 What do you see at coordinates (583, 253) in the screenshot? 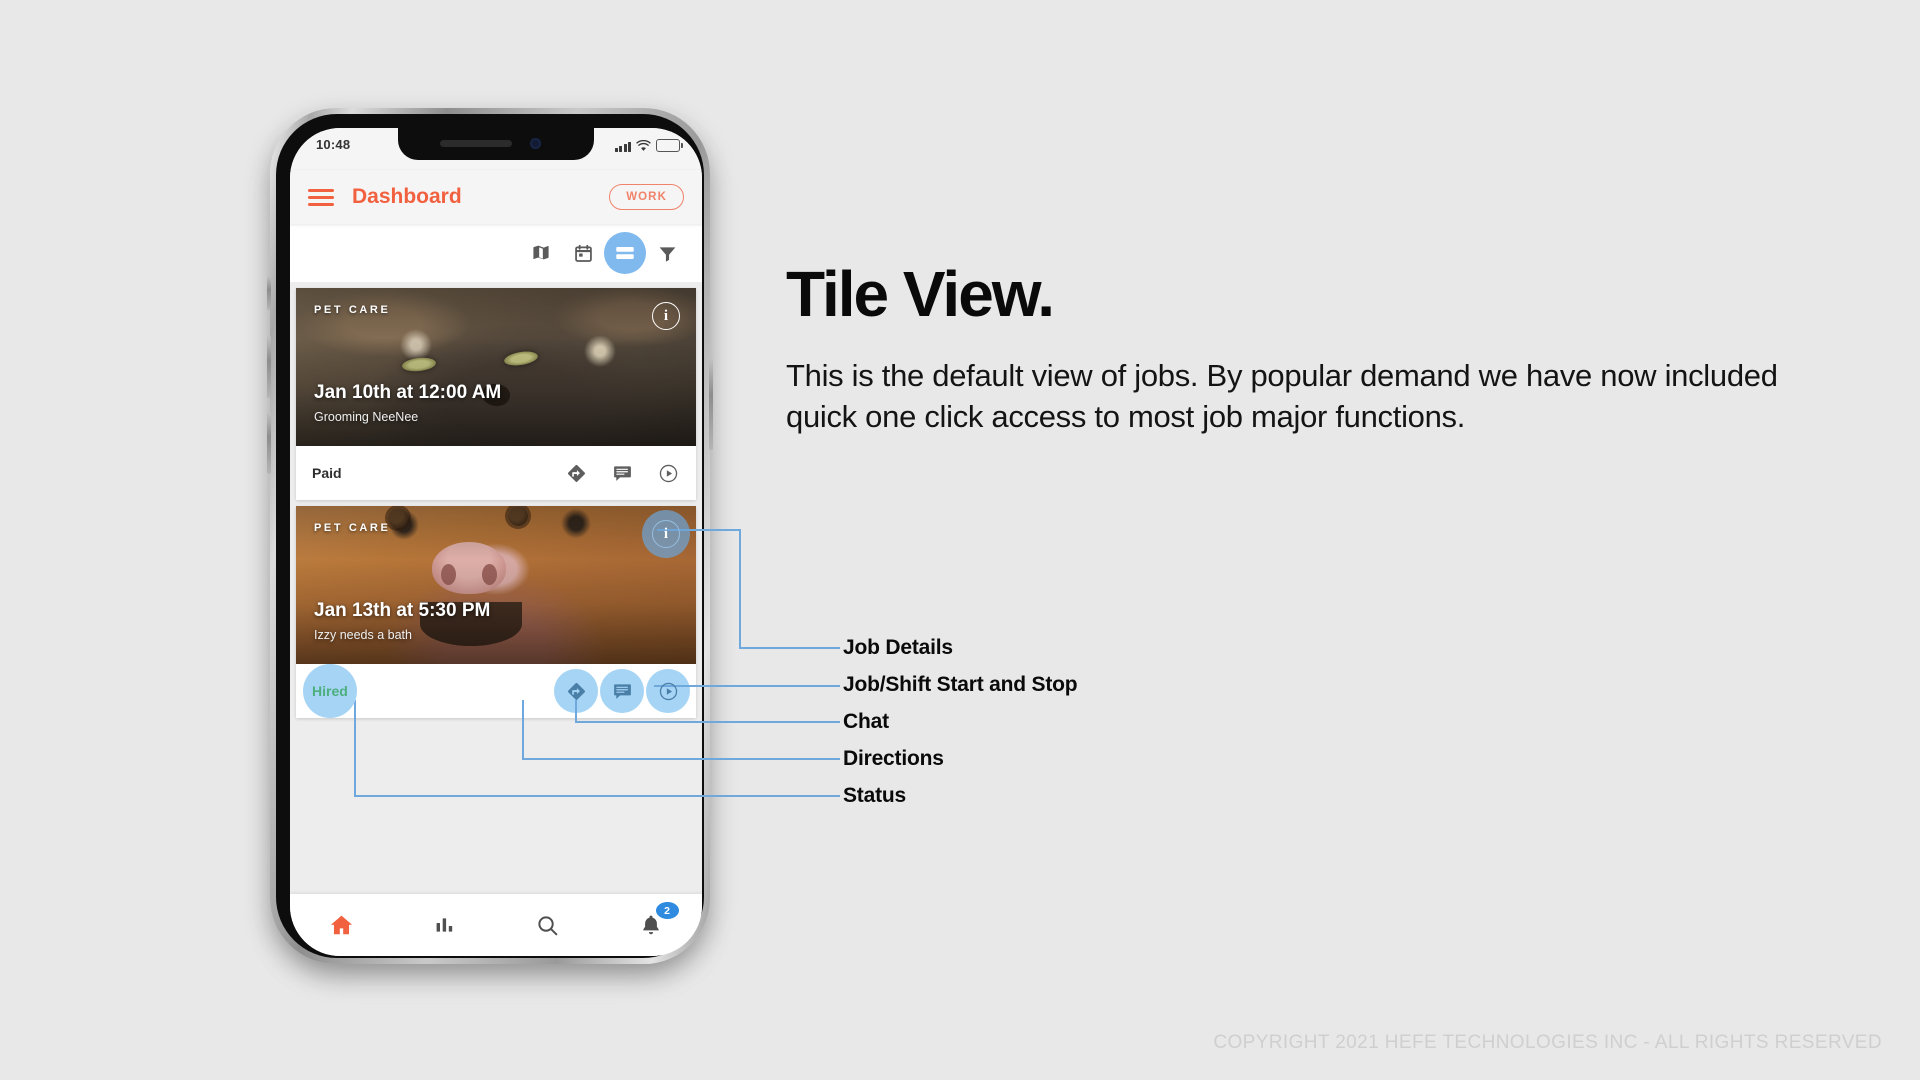
I see `calendar-icon` at bounding box center [583, 253].